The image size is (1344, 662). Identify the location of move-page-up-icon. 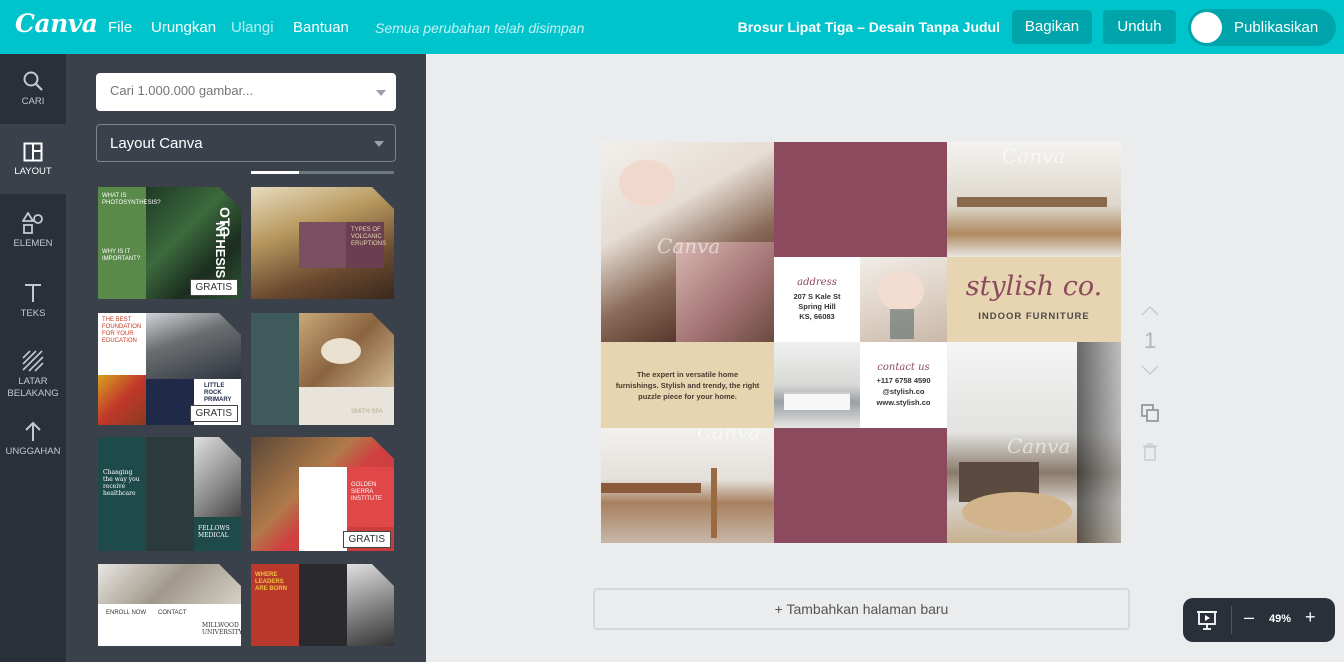
(1150, 311).